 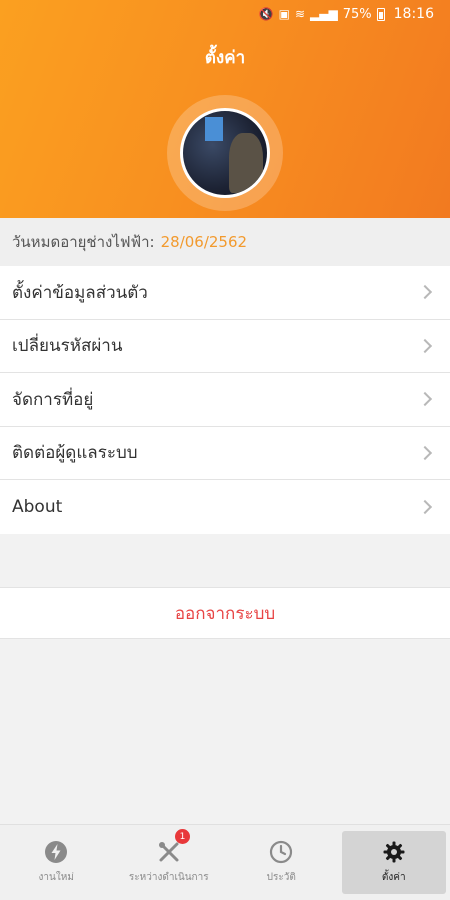 I want to click on menu-item-contact-admin: ติดต่อผู้ดูแลระบบ, so click(x=225, y=453).